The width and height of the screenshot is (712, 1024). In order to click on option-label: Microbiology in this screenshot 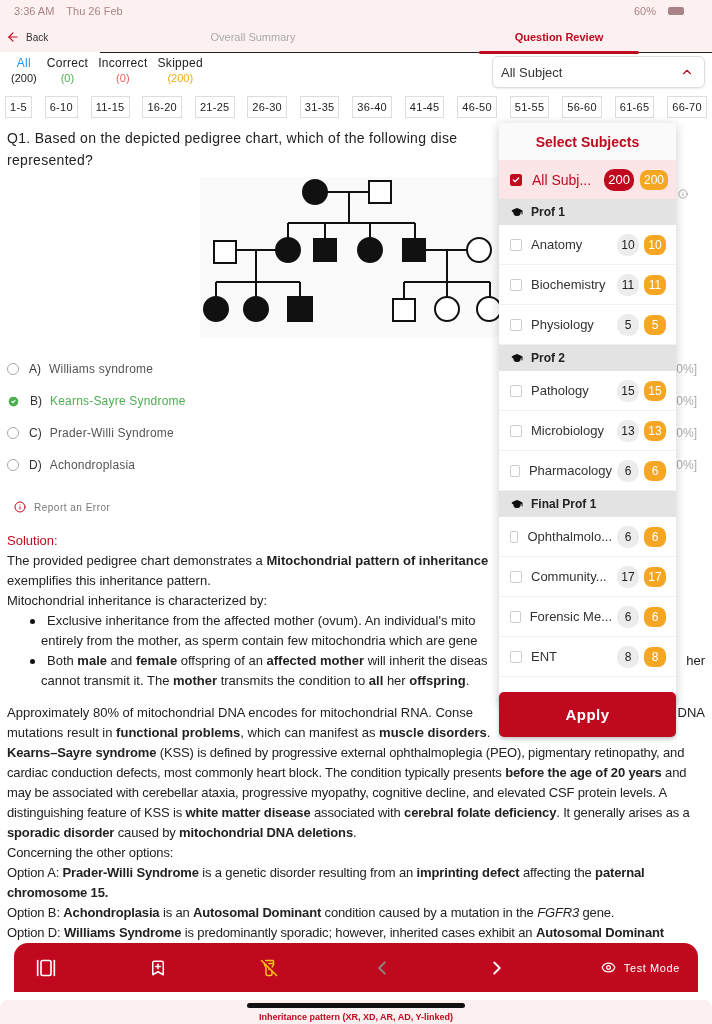, I will do `click(568, 430)`.